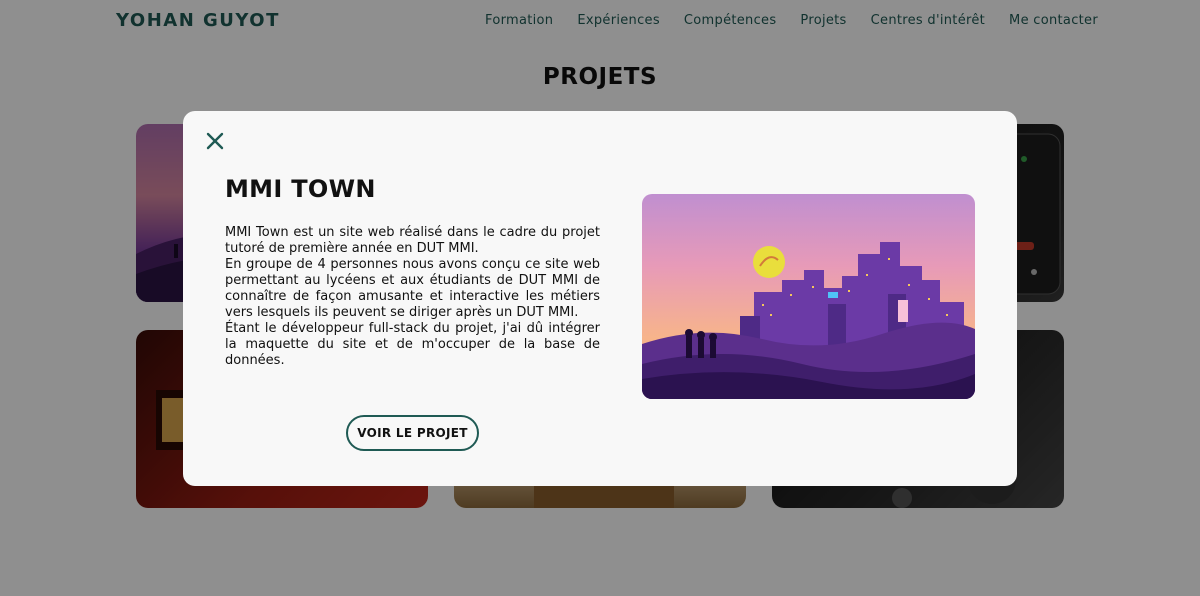 The width and height of the screenshot is (1200, 596). What do you see at coordinates (300, 189) in the screenshot?
I see `modal-title: MMI TOWN` at bounding box center [300, 189].